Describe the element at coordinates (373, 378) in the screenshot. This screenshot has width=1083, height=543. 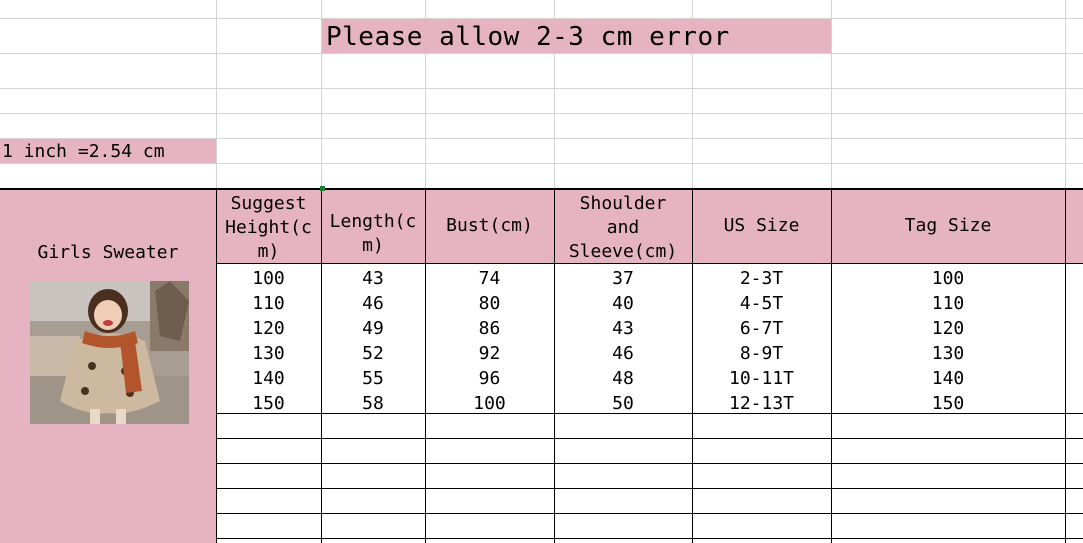
I see `table-cell: 55` at that location.